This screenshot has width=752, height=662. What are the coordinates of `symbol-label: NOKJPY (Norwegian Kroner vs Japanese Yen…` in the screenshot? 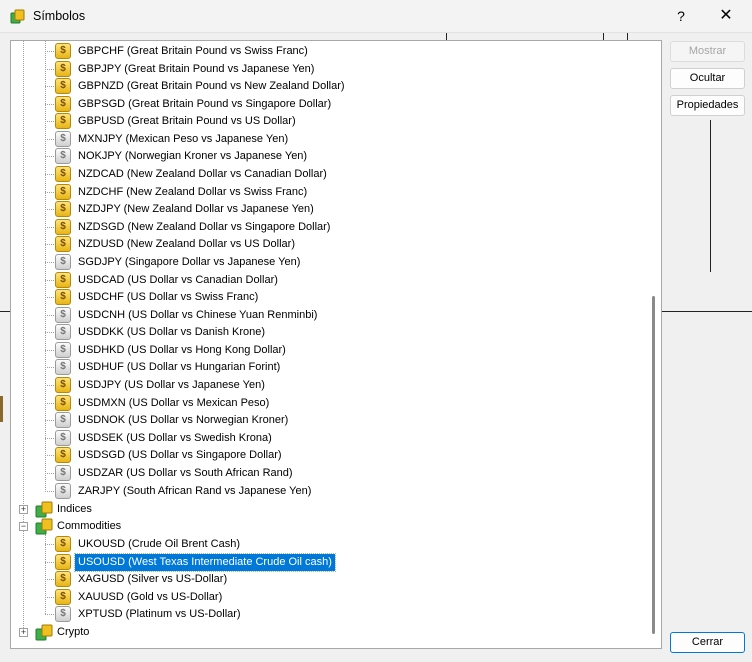 It's located at (193, 156).